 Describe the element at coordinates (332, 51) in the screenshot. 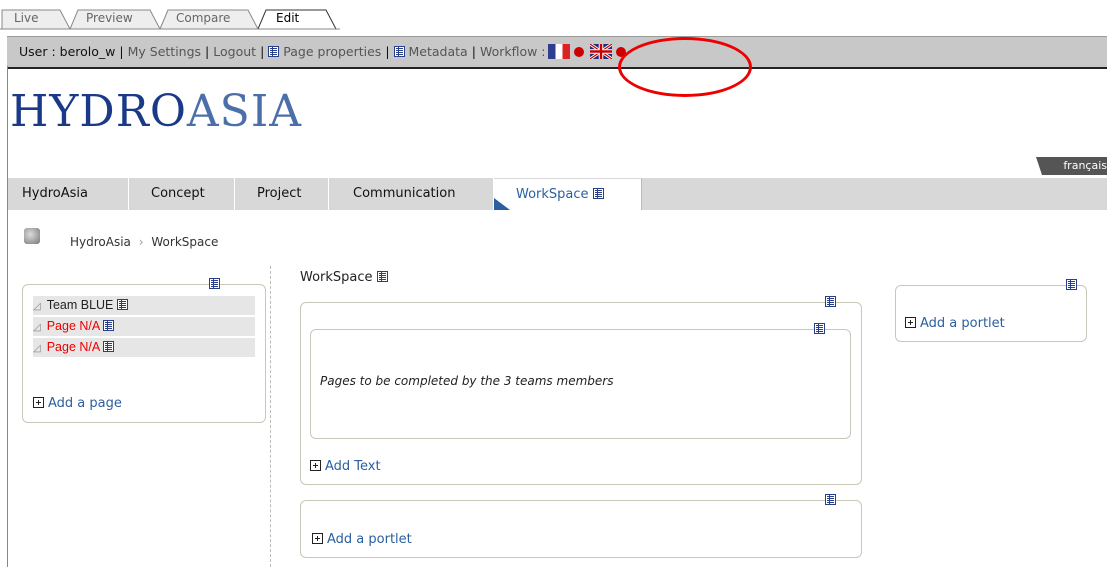

I see `page-properties-link: Page properties` at that location.